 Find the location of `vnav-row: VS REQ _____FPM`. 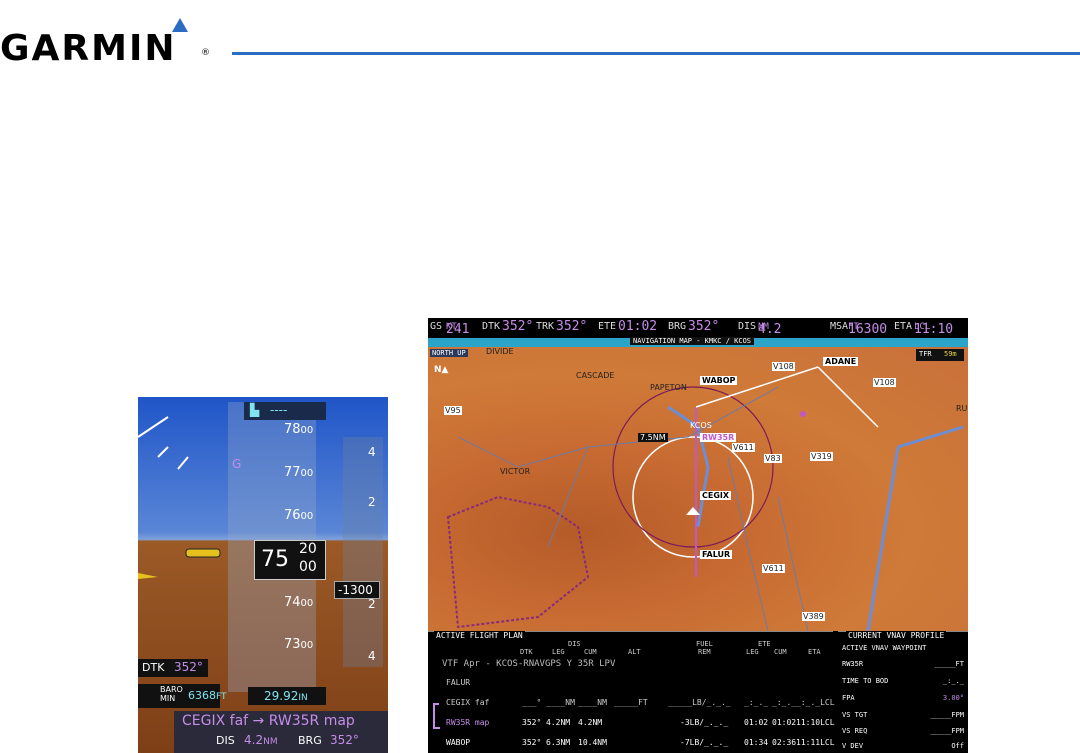

vnav-row: VS REQ _____FPM is located at coordinates (903, 731).